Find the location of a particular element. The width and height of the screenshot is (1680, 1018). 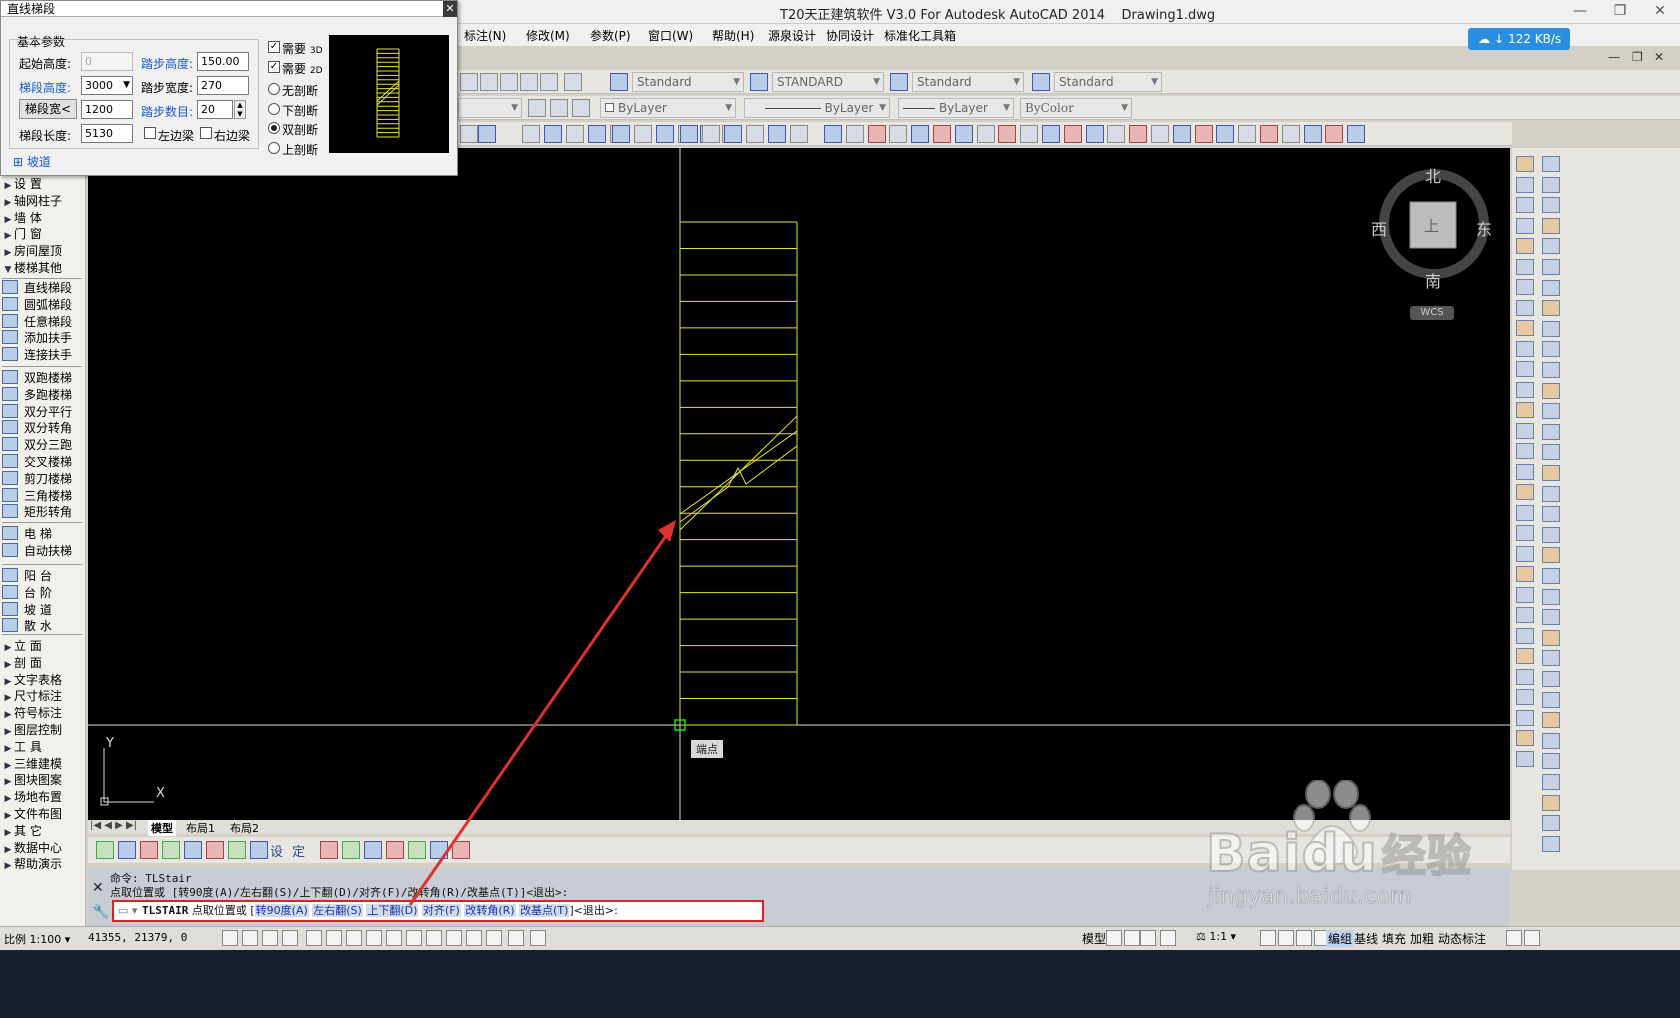

menu-toolbox: 标准化工具箱 is located at coordinates (920, 35).